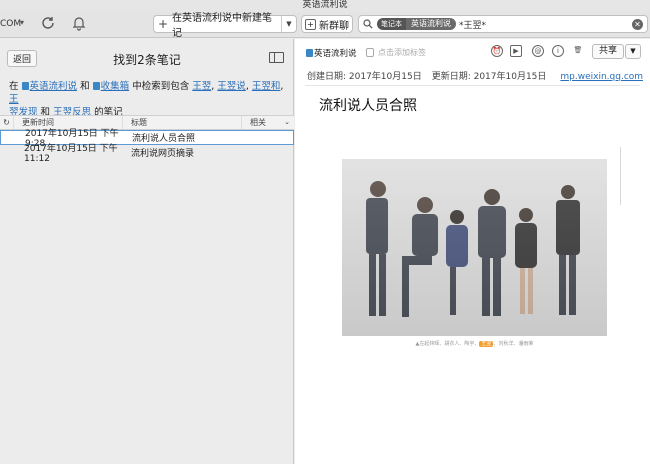 The width and height of the screenshot is (650, 464). What do you see at coordinates (503, 24) in the screenshot?
I see `search-input: 笔记本 英语流利说 *王翌* ✕` at bounding box center [503, 24].